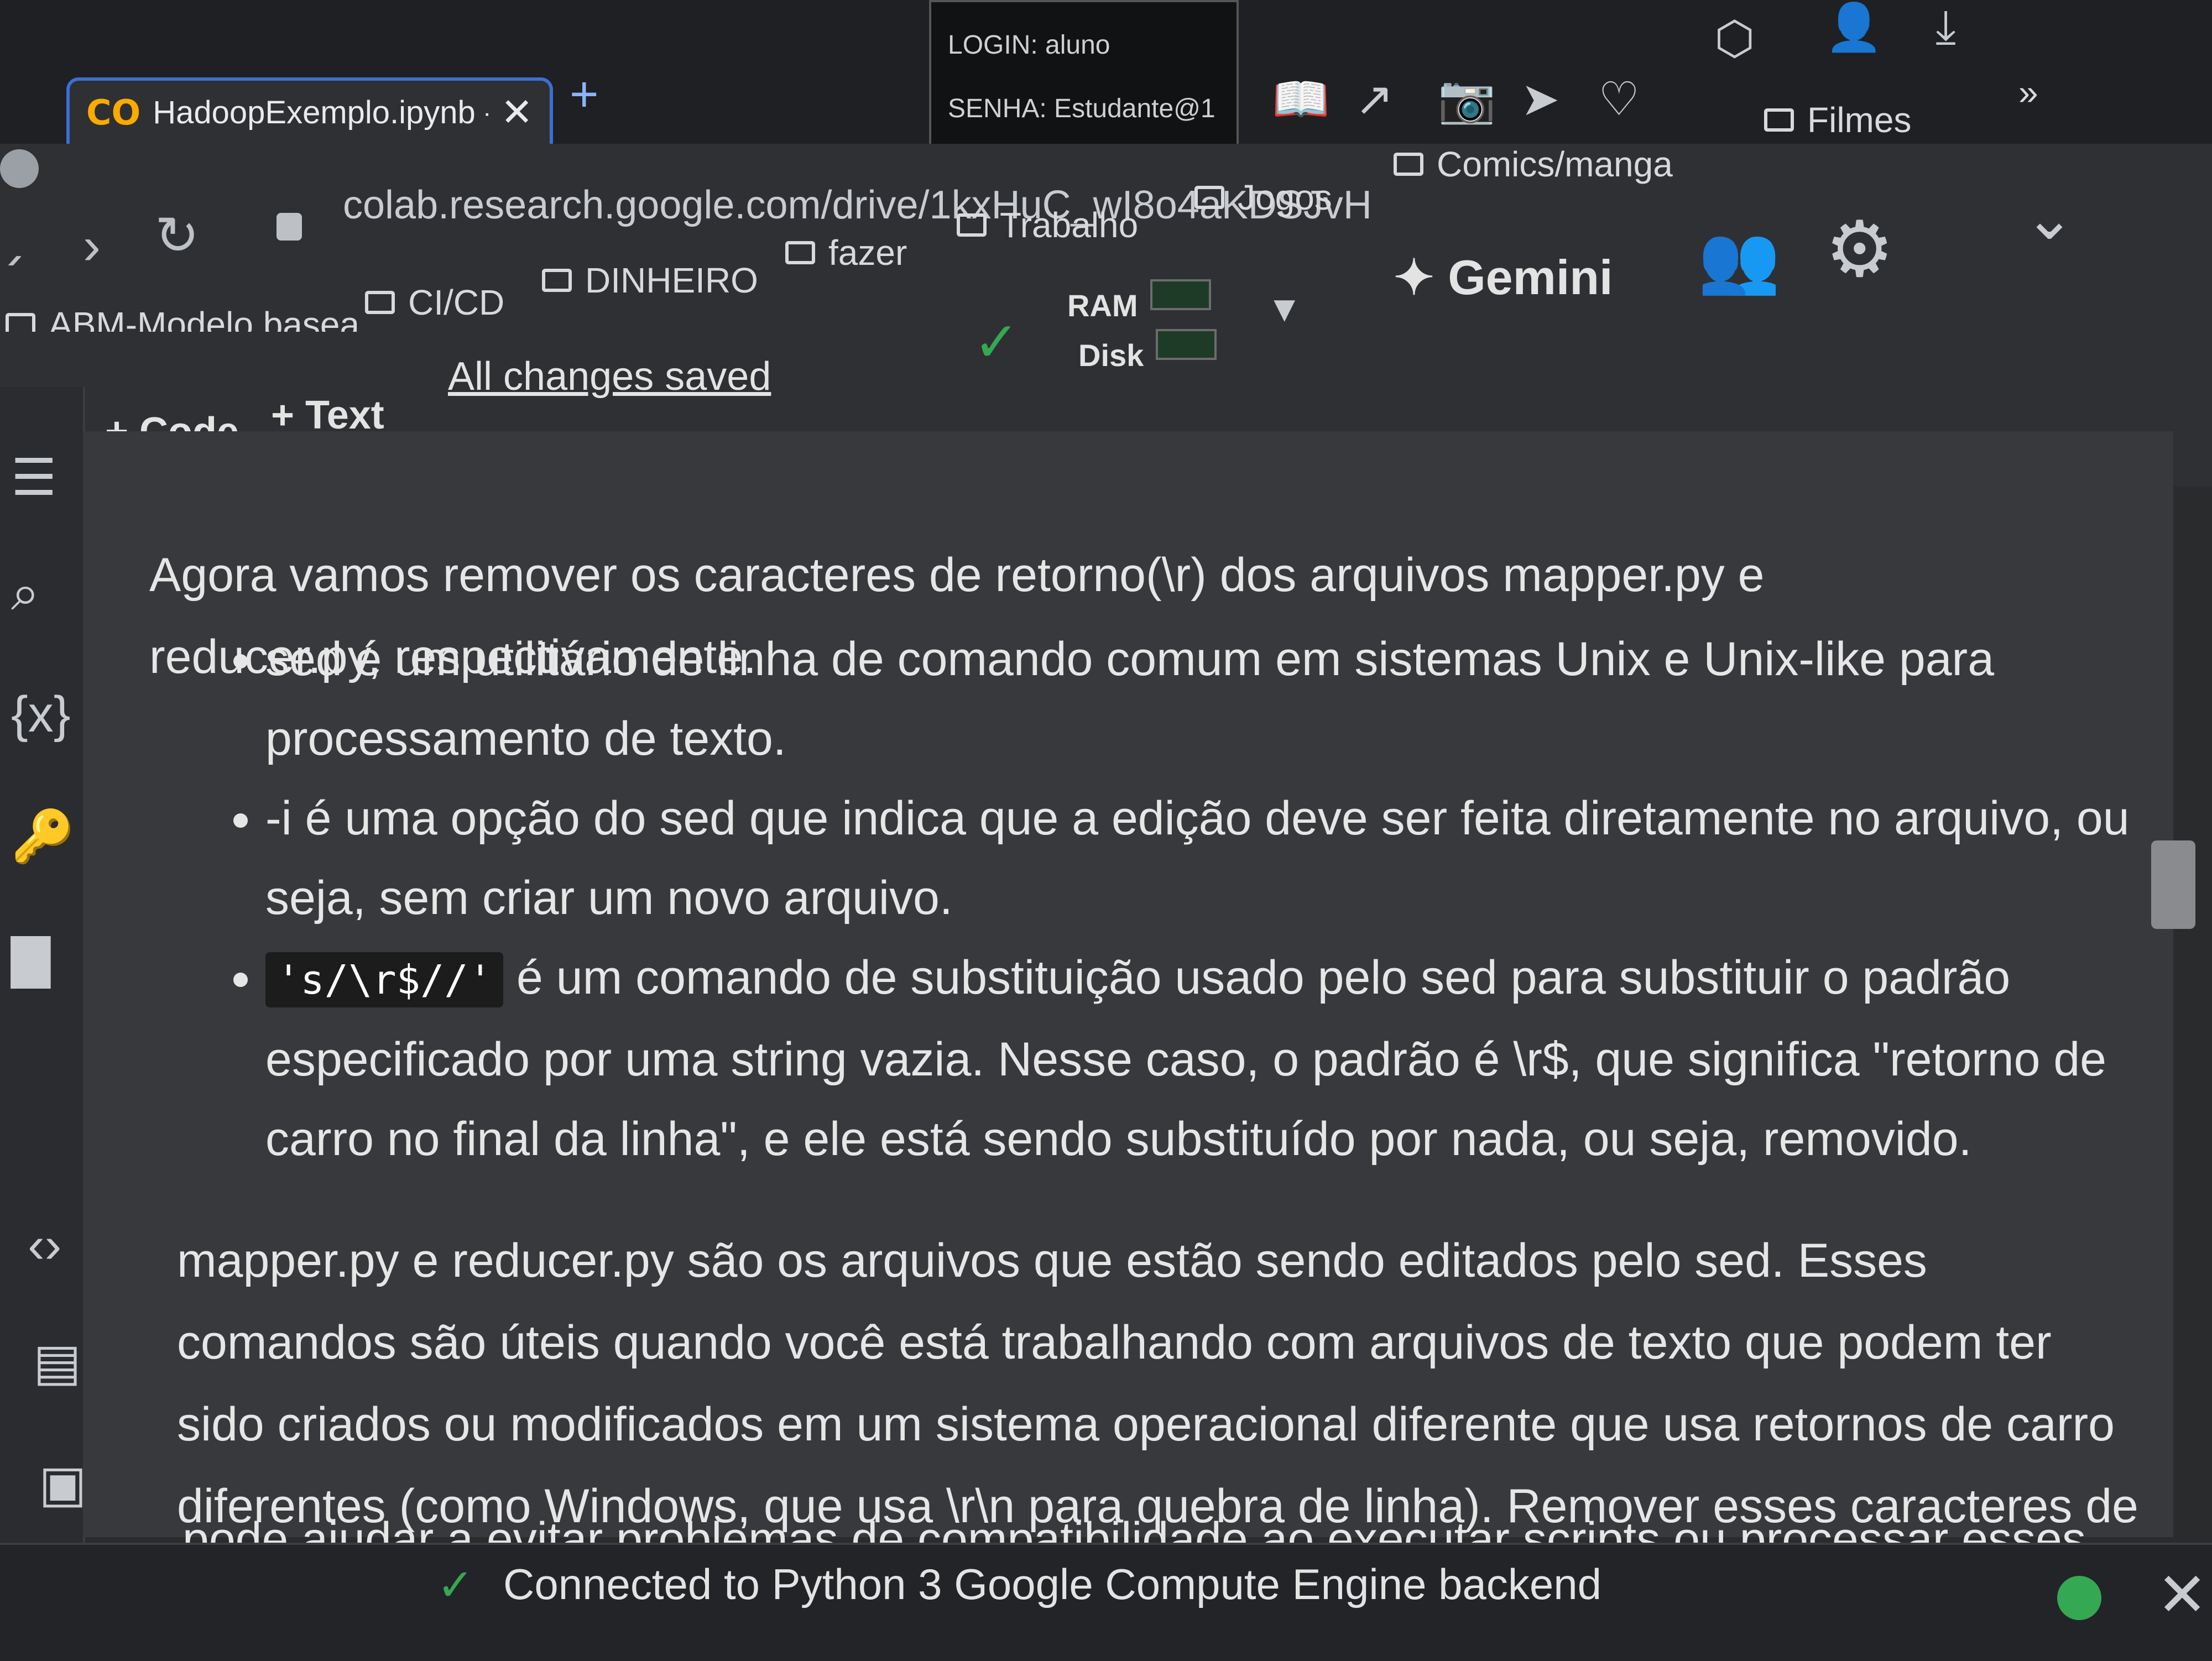 The height and width of the screenshot is (1661, 2212). Describe the element at coordinates (2028, 93) in the screenshot. I see `more-bookmarks-icon: »` at that location.